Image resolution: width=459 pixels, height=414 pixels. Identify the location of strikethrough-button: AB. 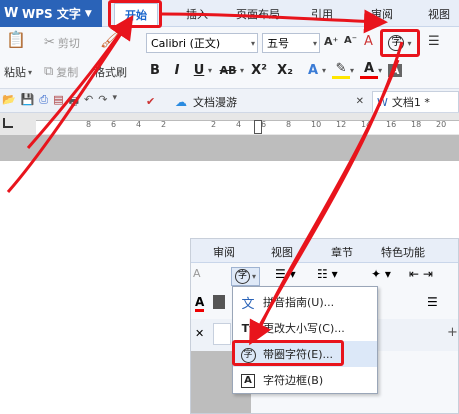
(228, 70).